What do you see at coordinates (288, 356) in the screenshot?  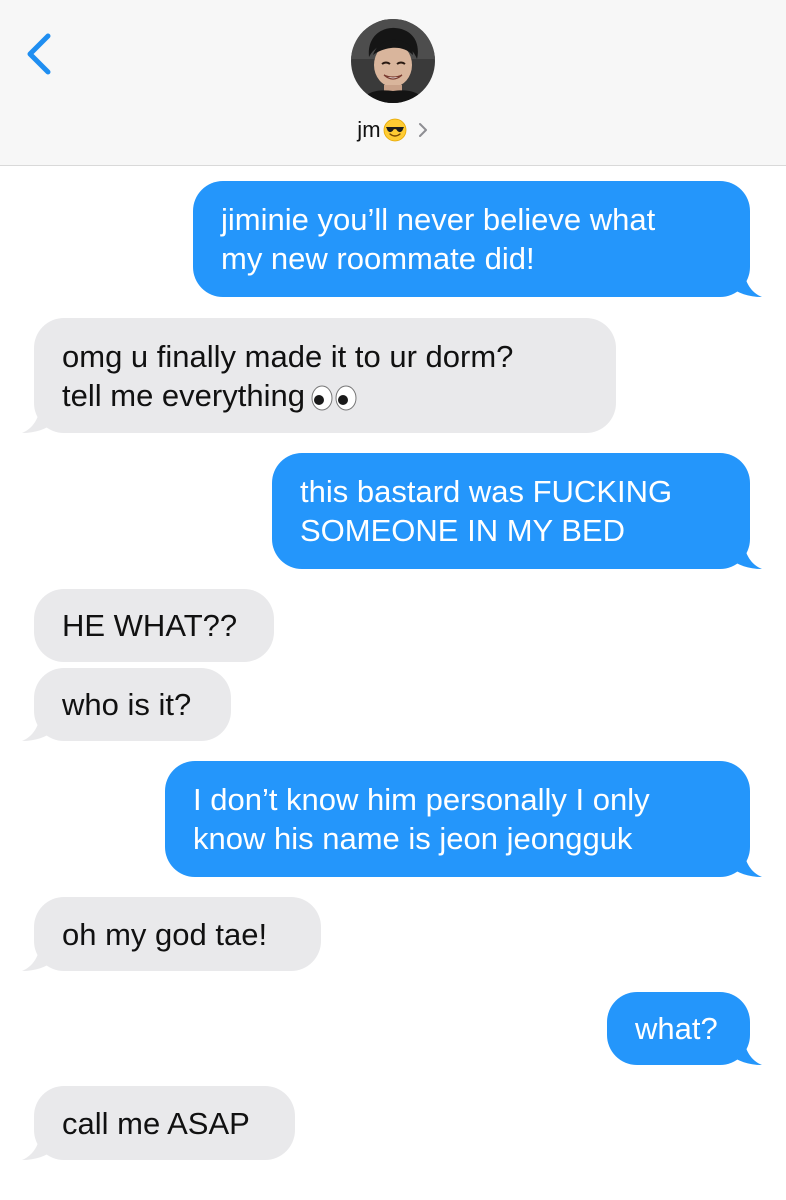 I see `message-text: omg u finally made it to ur dorm?` at bounding box center [288, 356].